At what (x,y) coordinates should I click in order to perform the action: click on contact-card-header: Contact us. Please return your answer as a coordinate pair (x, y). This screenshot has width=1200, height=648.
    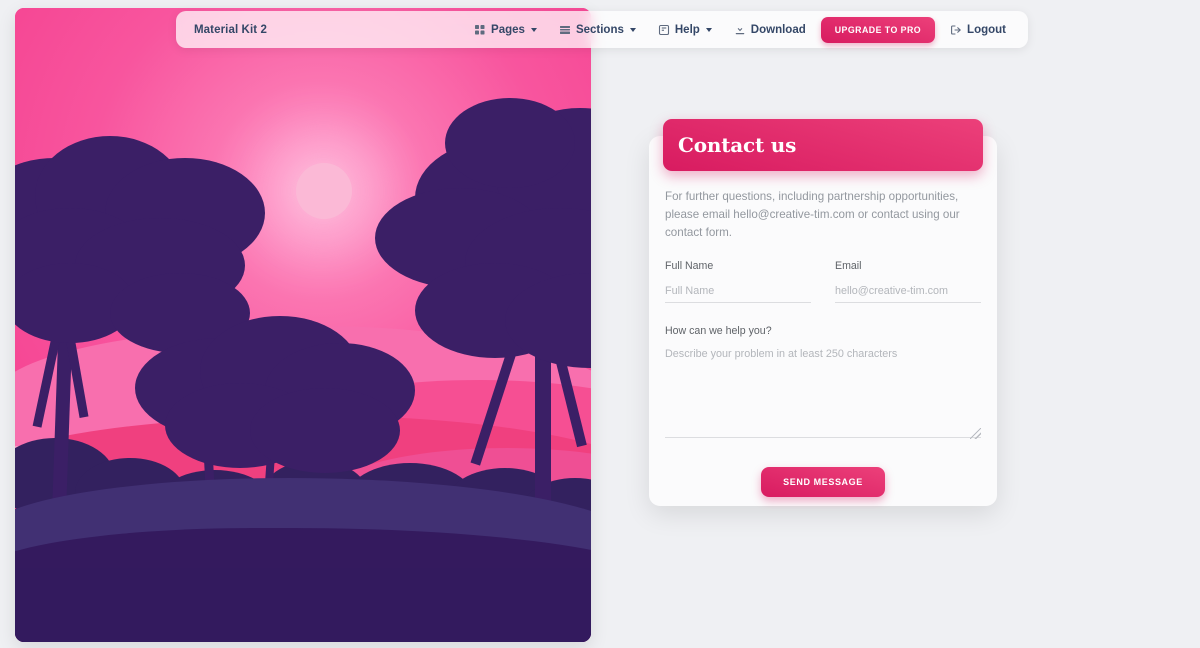
    Looking at the image, I should click on (823, 145).